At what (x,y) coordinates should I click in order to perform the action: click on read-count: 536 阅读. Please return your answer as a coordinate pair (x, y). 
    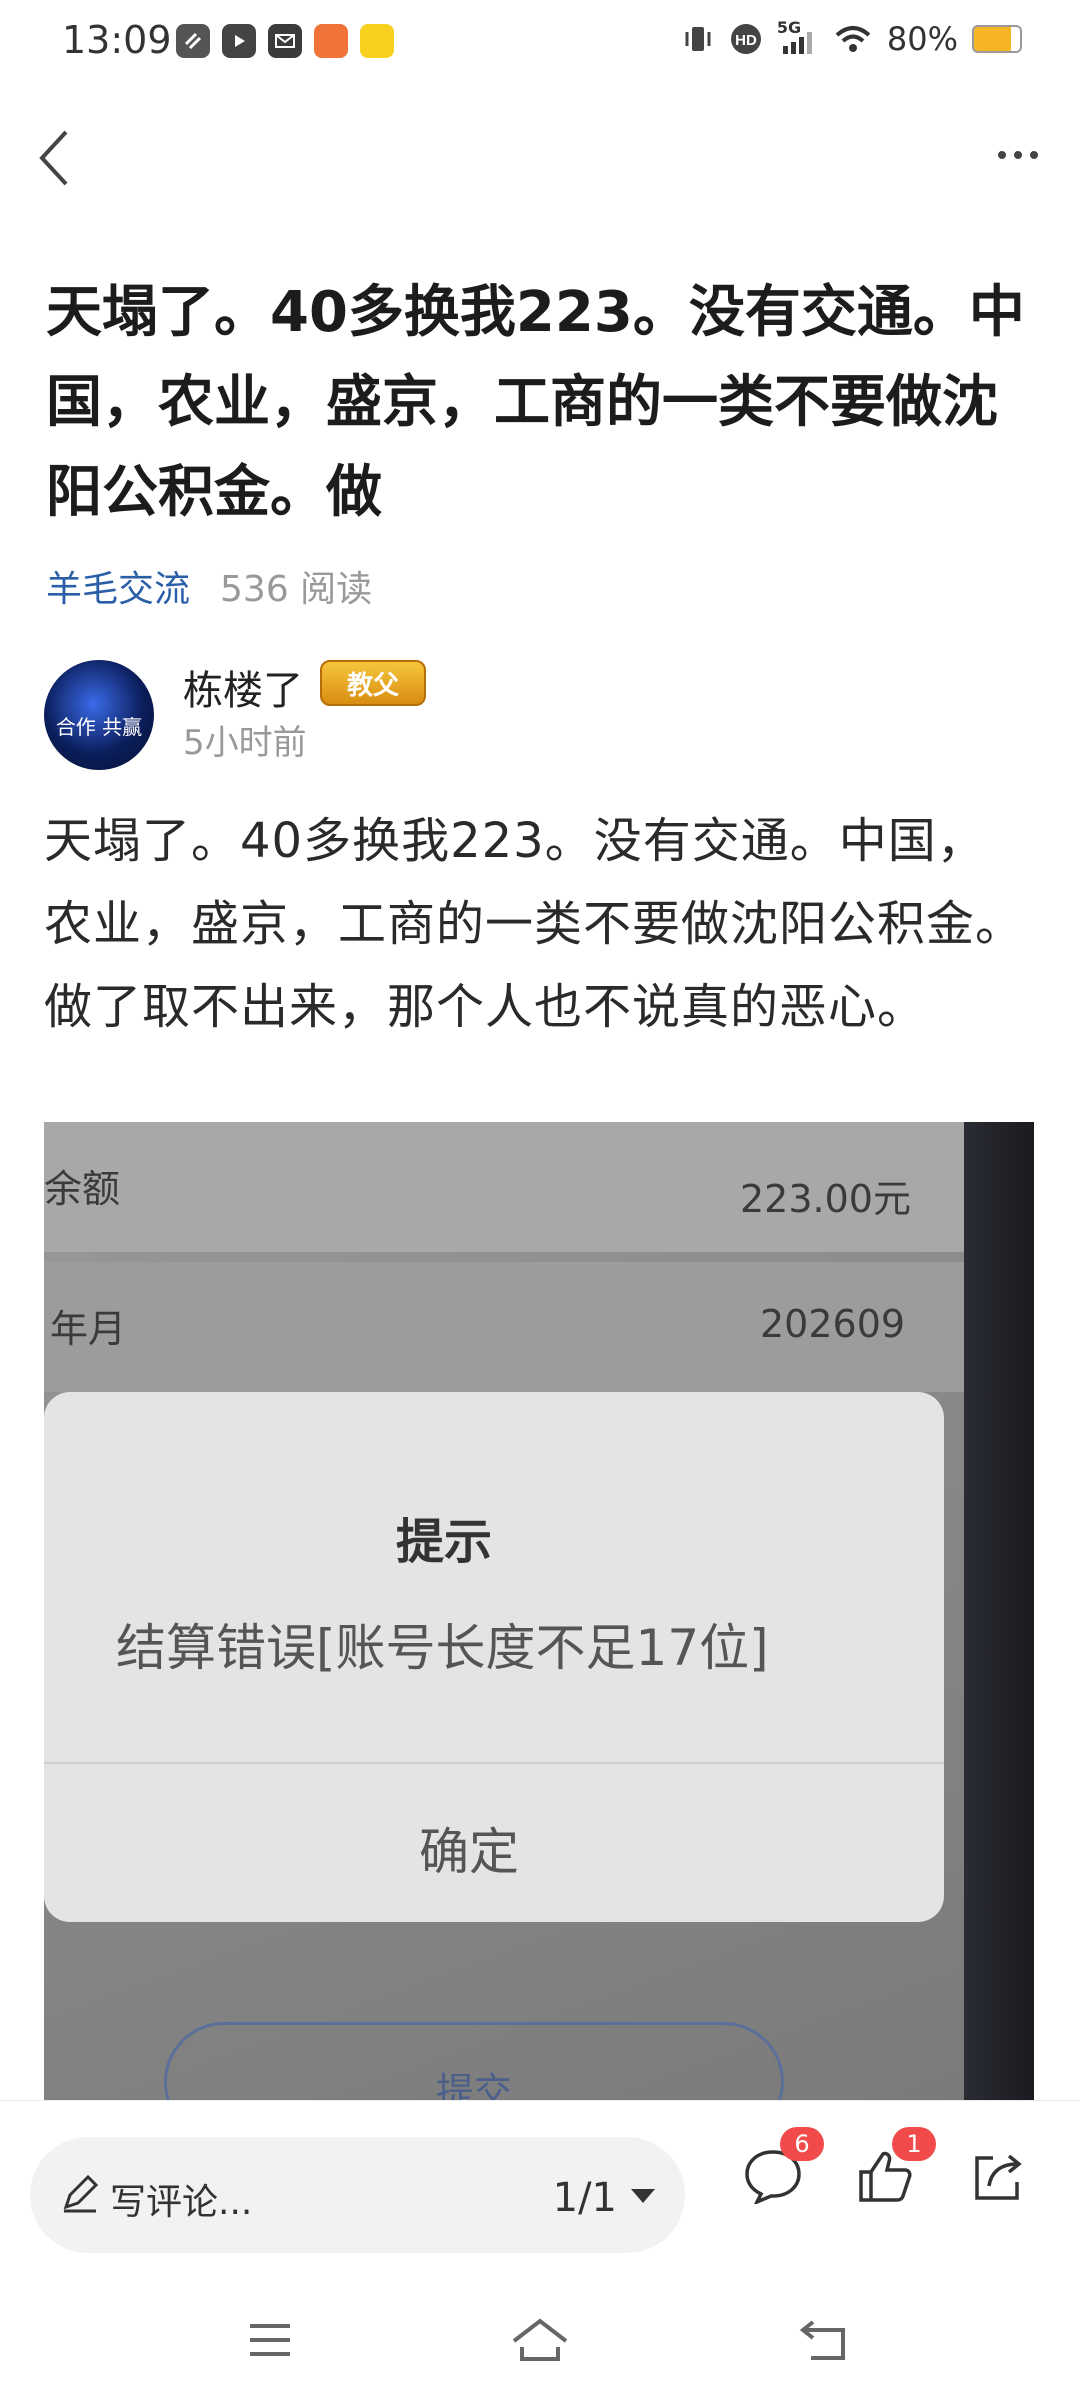
    Looking at the image, I should click on (296, 589).